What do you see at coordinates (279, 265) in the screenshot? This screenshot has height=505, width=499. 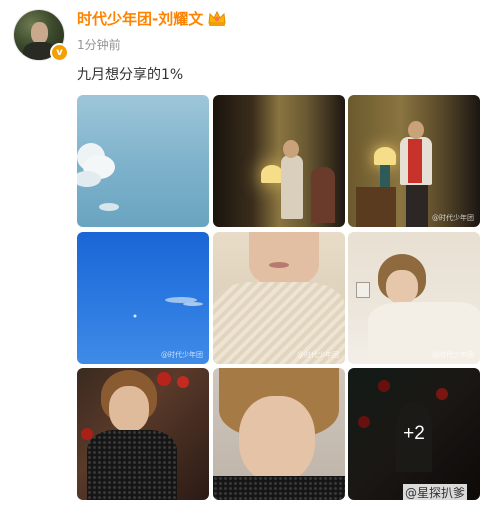 I see `lips` at bounding box center [279, 265].